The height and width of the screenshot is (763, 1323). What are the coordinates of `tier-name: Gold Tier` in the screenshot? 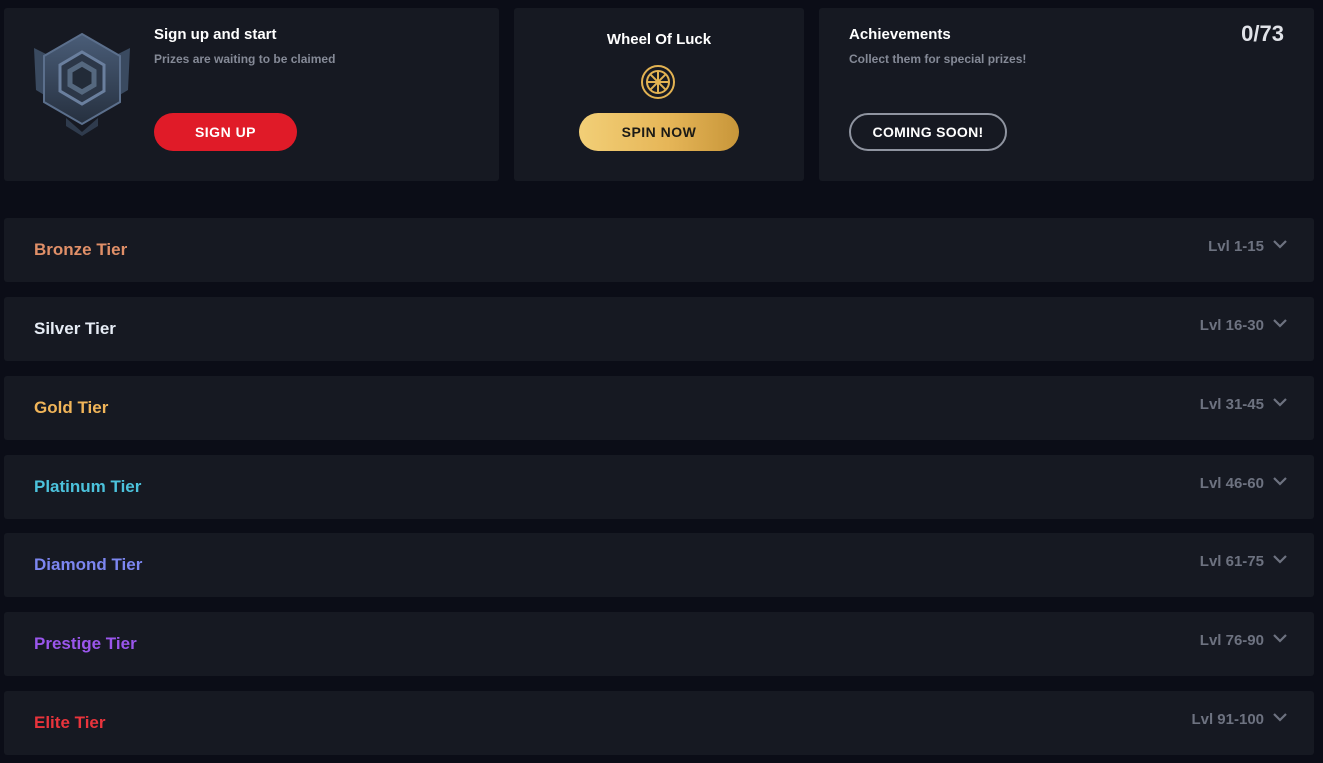 It's located at (71, 407).